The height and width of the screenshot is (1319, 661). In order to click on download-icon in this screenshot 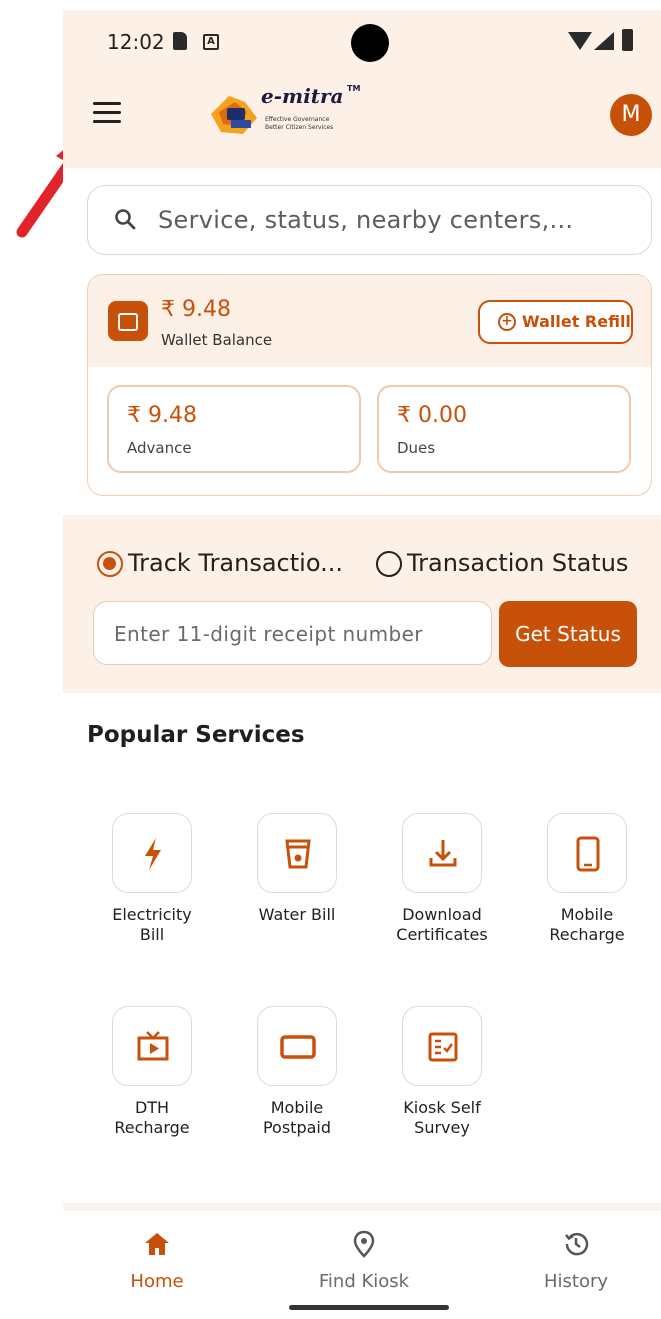, I will do `click(443, 853)`.